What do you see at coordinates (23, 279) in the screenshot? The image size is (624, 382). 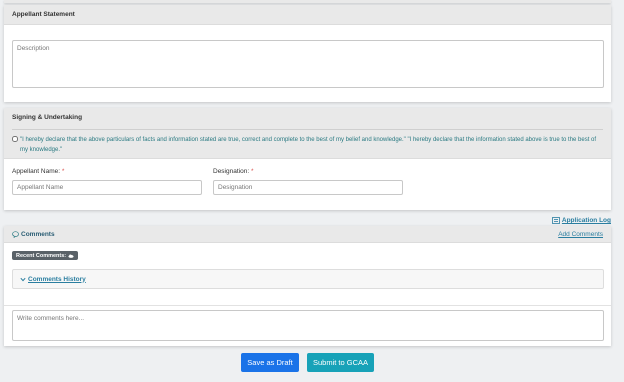 I see `chevron-down-icon` at bounding box center [23, 279].